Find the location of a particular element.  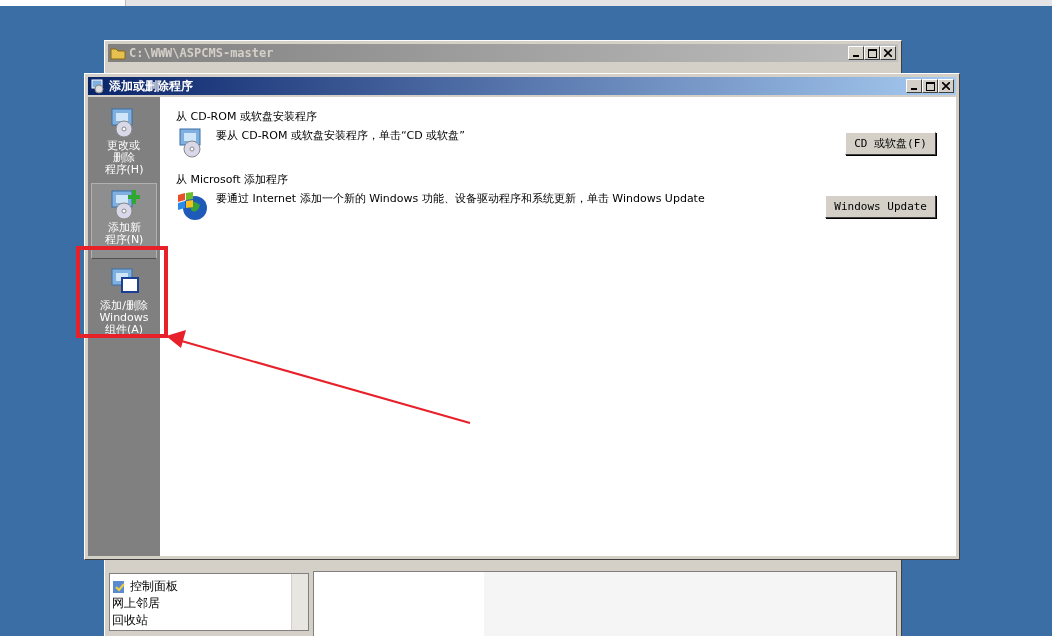

scrollbar is located at coordinates (299, 602).